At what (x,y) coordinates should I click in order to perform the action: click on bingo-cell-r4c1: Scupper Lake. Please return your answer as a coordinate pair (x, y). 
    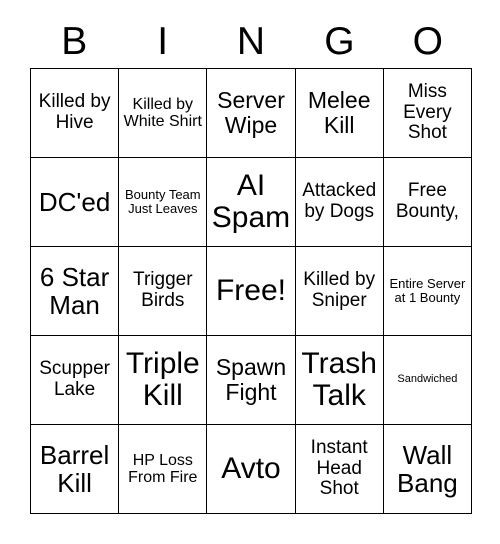
    Looking at the image, I should click on (75, 380).